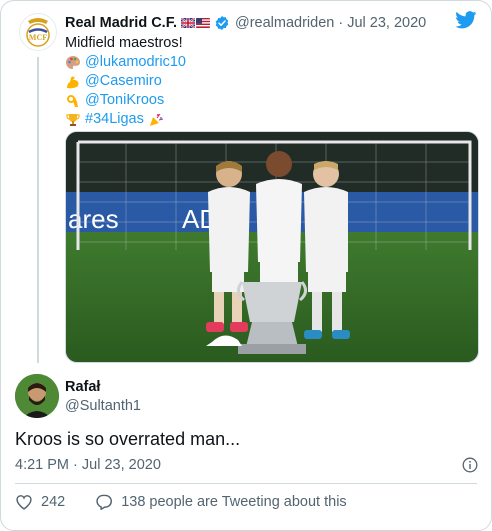  I want to click on reply-author-name: Rafał, so click(82, 387).